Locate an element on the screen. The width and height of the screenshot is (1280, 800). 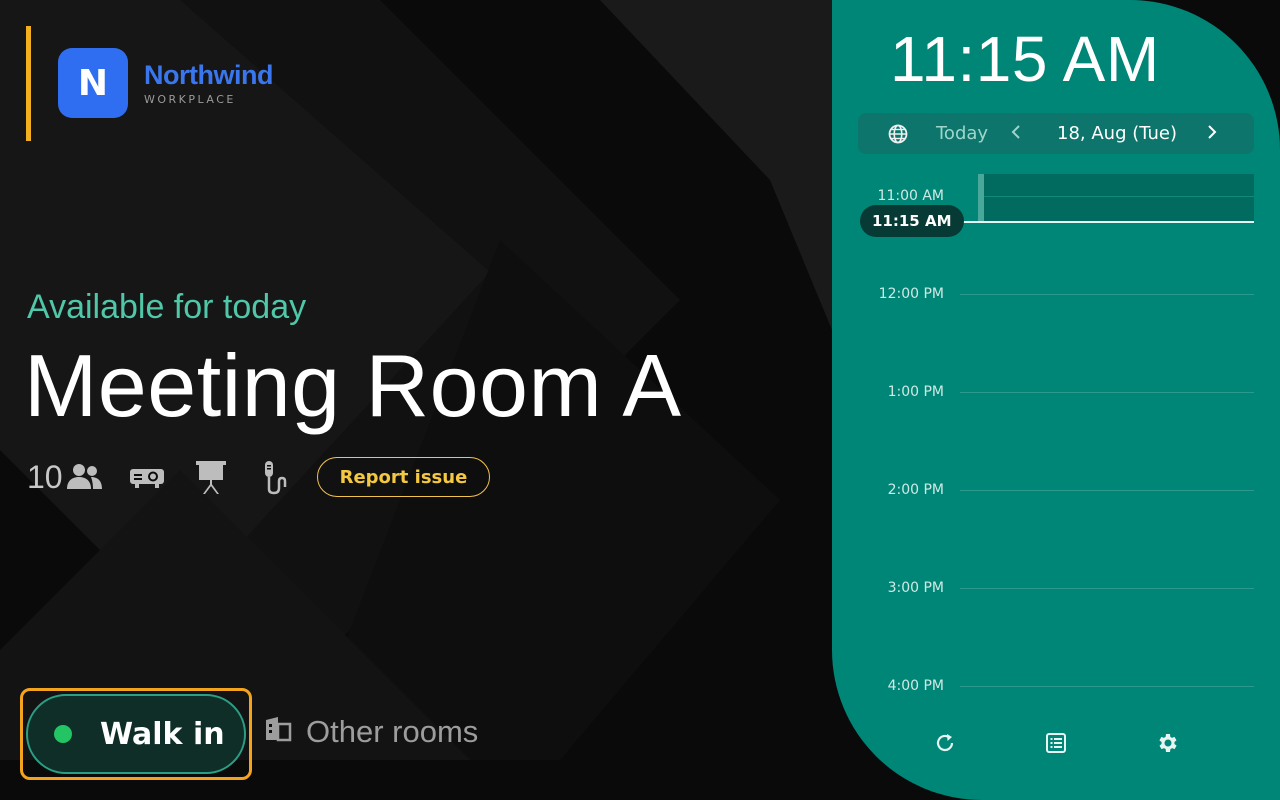
date-navigator: Today 18, Aug (Tue) is located at coordinates (1056, 133).